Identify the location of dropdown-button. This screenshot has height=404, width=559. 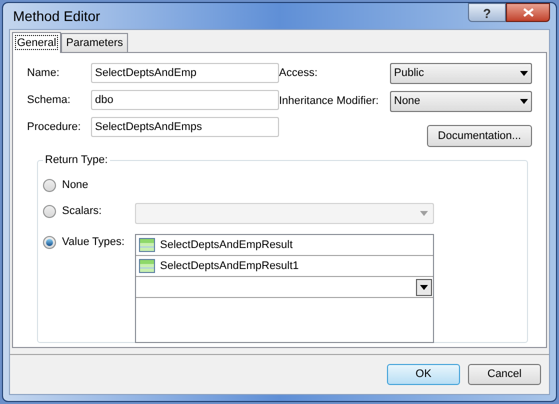
(424, 287).